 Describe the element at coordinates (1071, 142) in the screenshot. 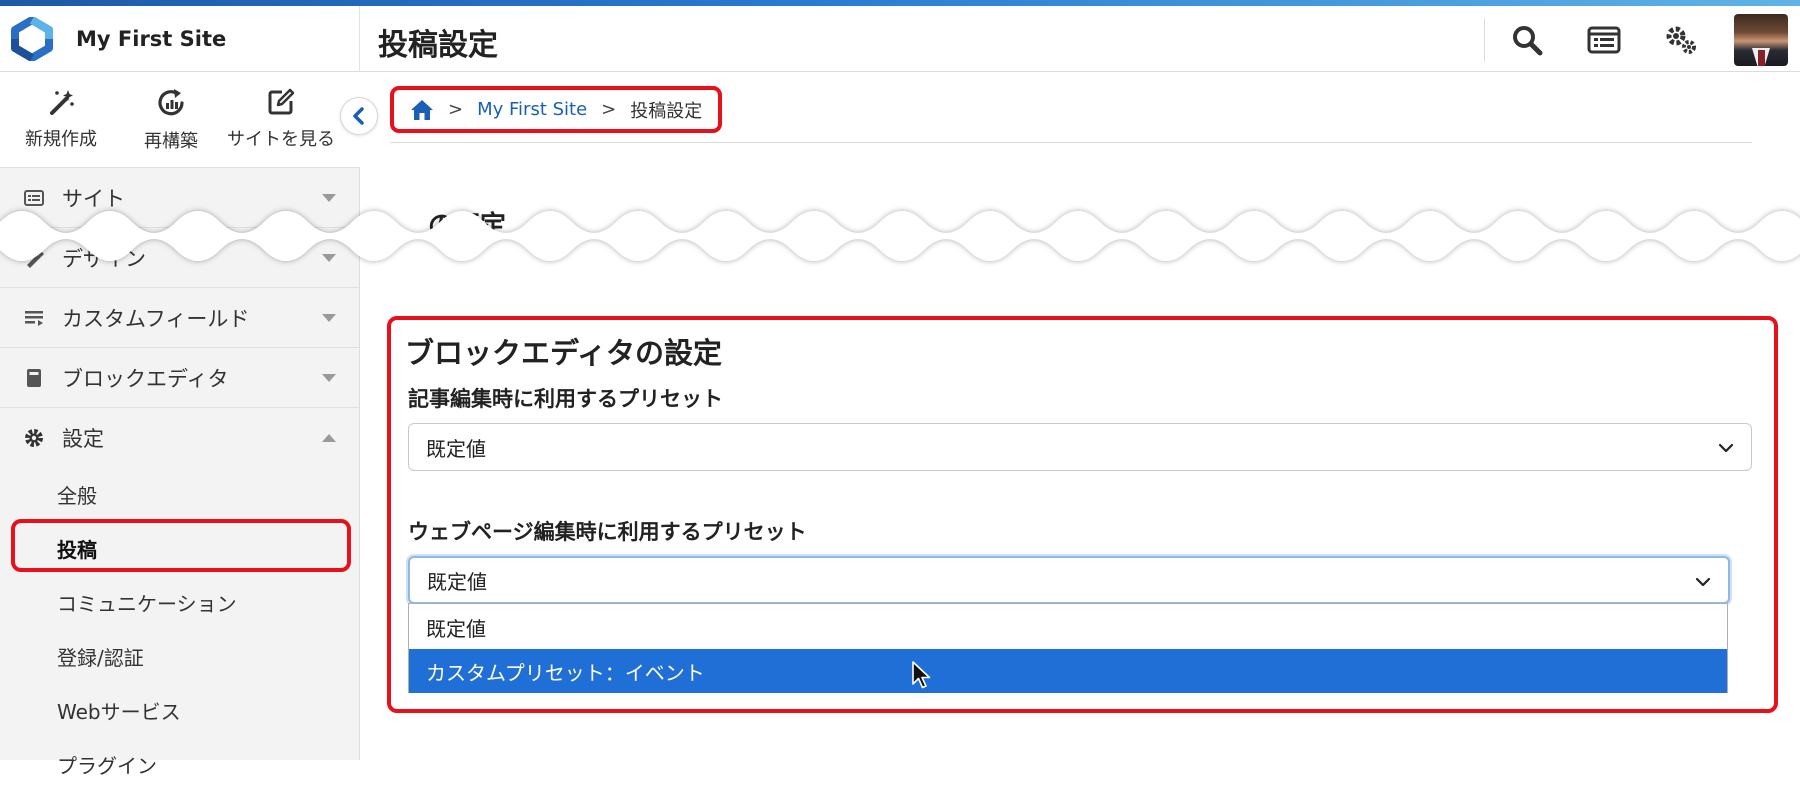

I see `breadcrumb-divider` at that location.